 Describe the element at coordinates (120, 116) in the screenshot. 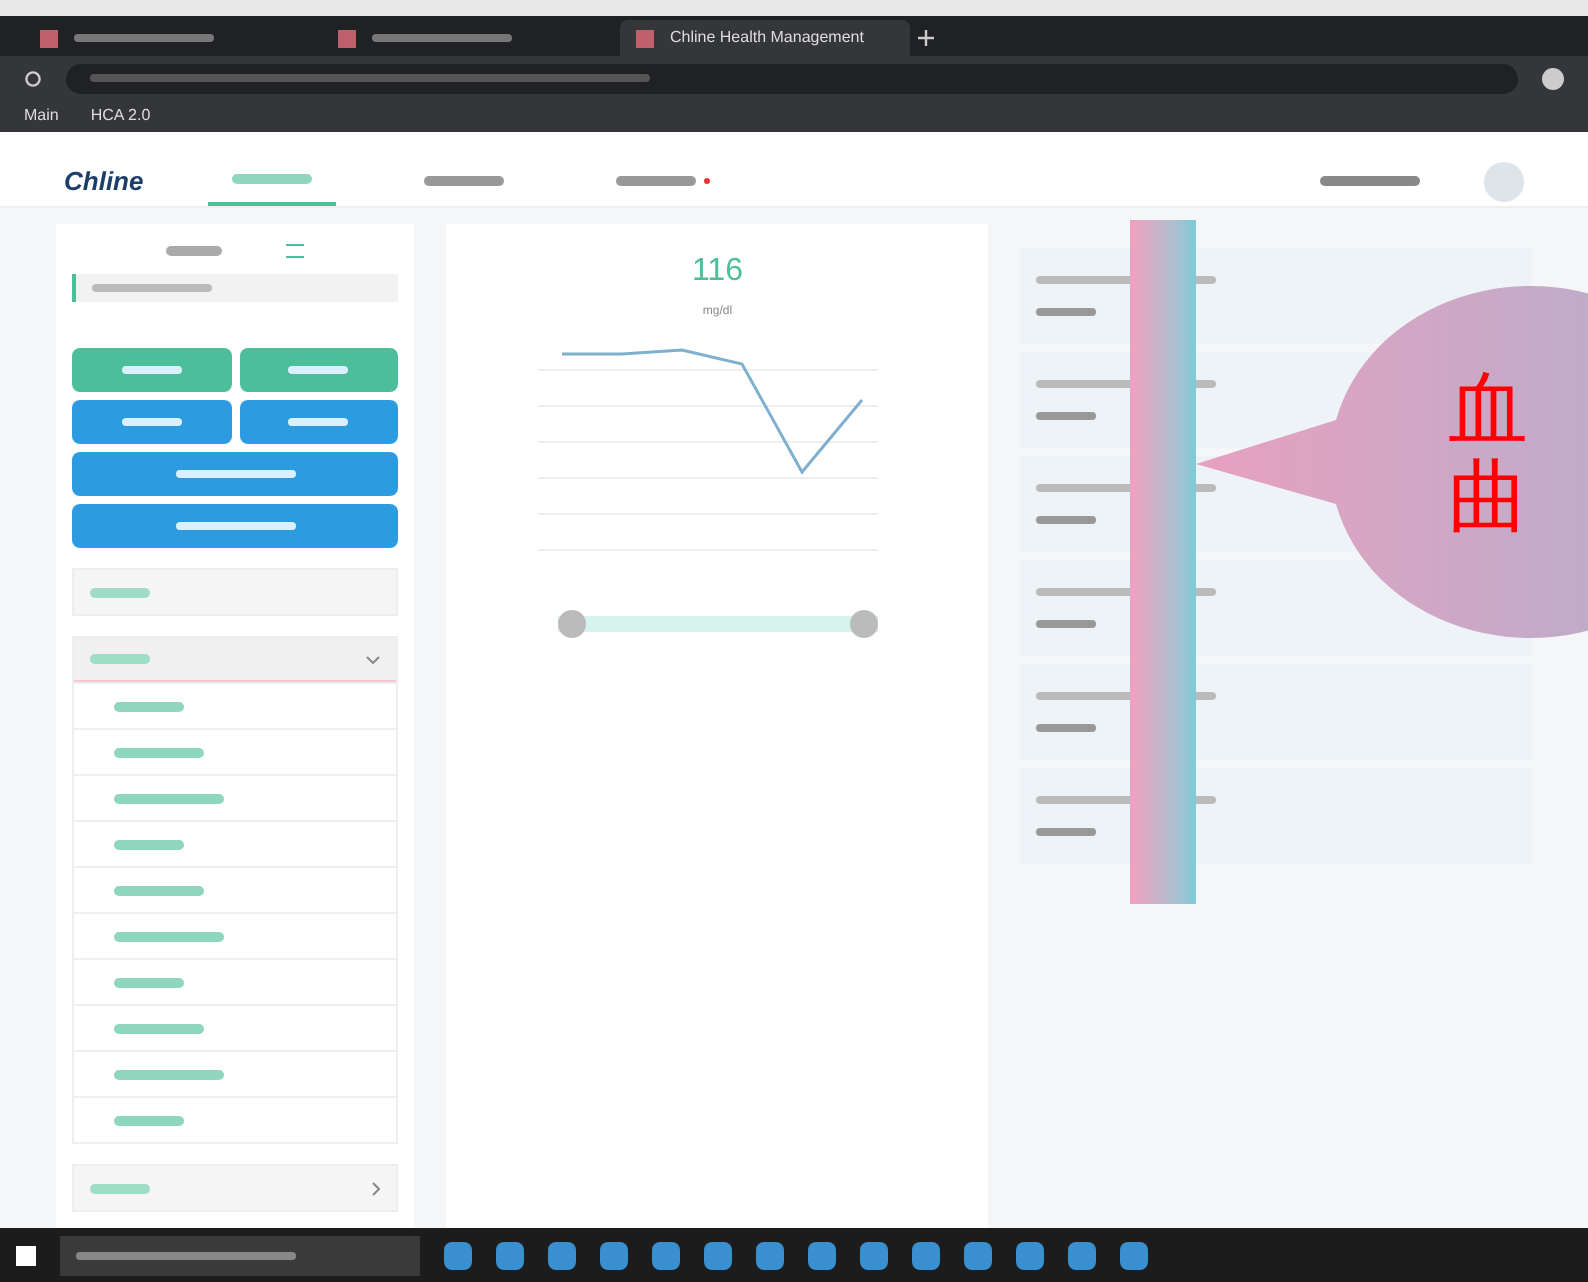

I see `bookmark: HCA 2.0` at that location.